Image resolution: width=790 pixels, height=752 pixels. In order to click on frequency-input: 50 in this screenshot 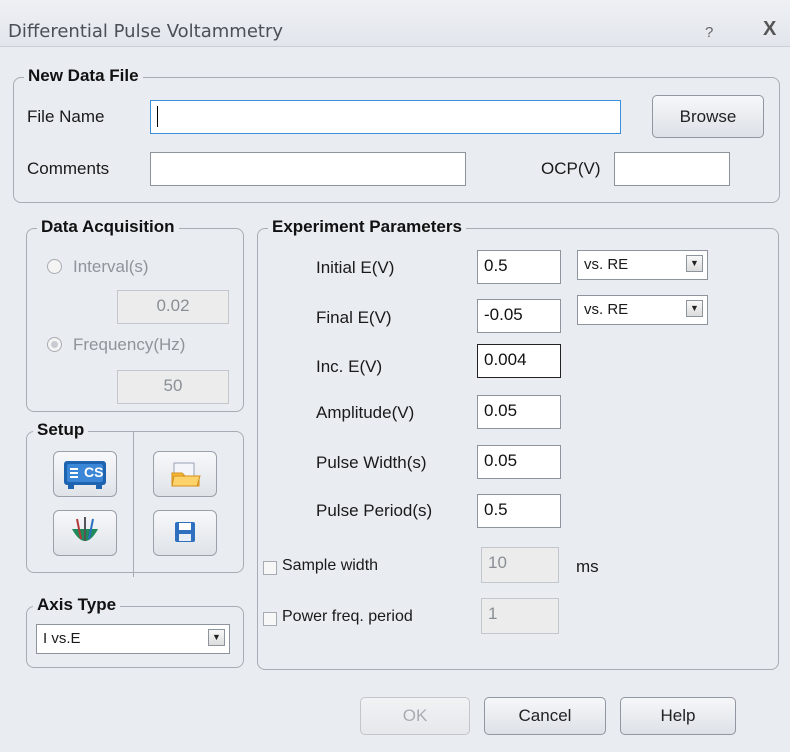, I will do `click(173, 387)`.